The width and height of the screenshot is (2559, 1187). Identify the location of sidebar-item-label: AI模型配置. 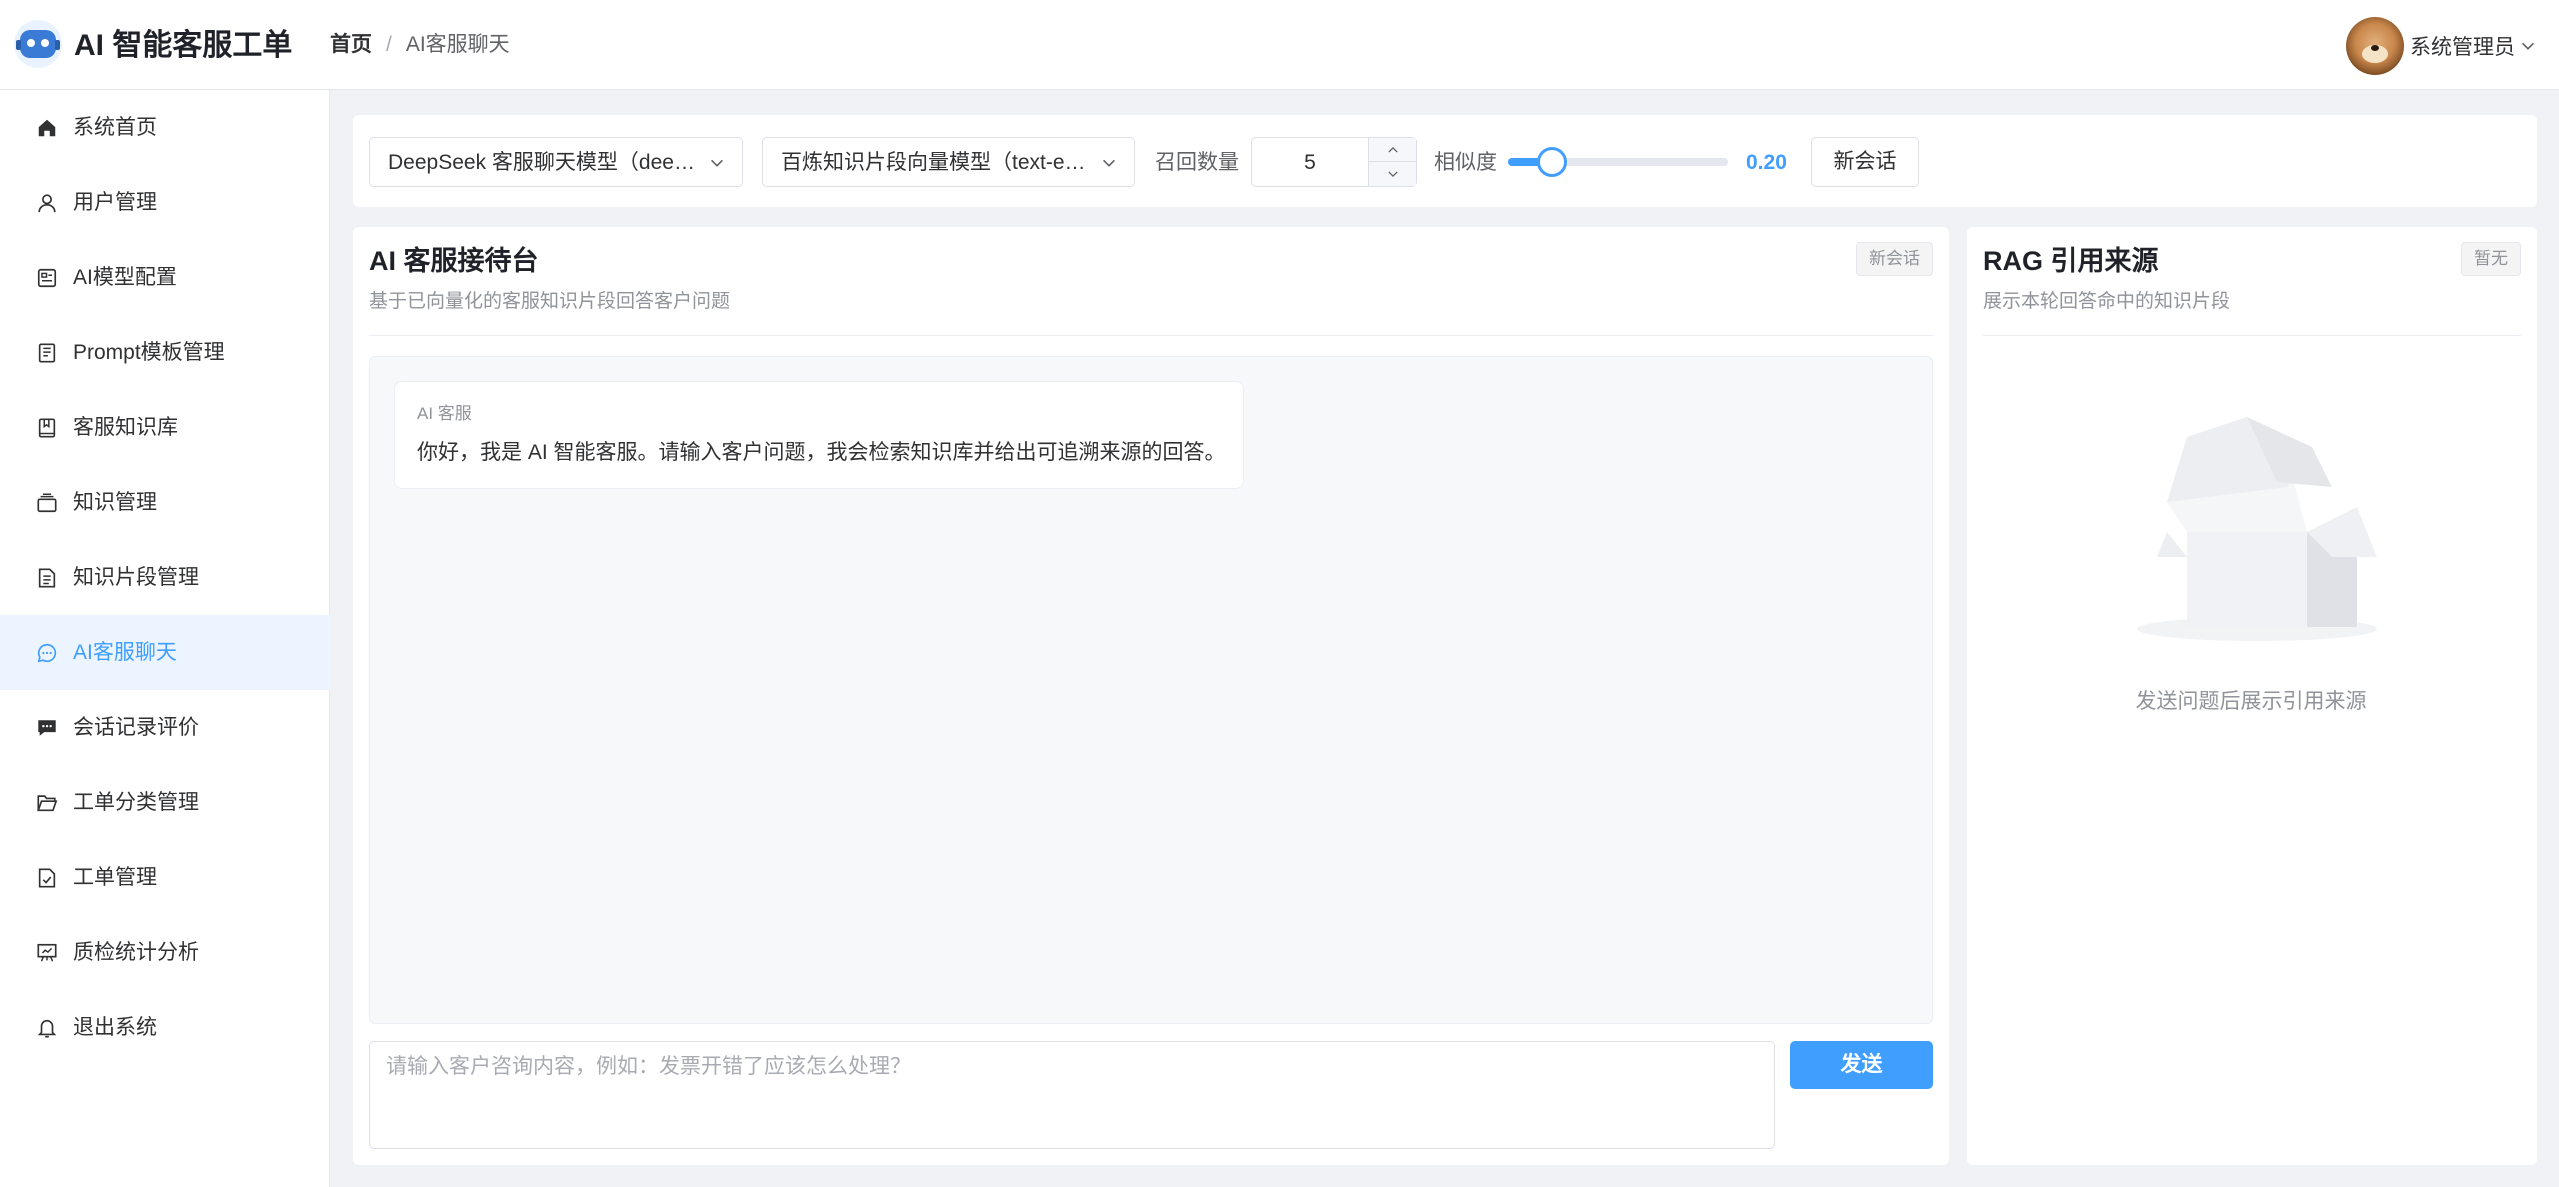
(125, 277).